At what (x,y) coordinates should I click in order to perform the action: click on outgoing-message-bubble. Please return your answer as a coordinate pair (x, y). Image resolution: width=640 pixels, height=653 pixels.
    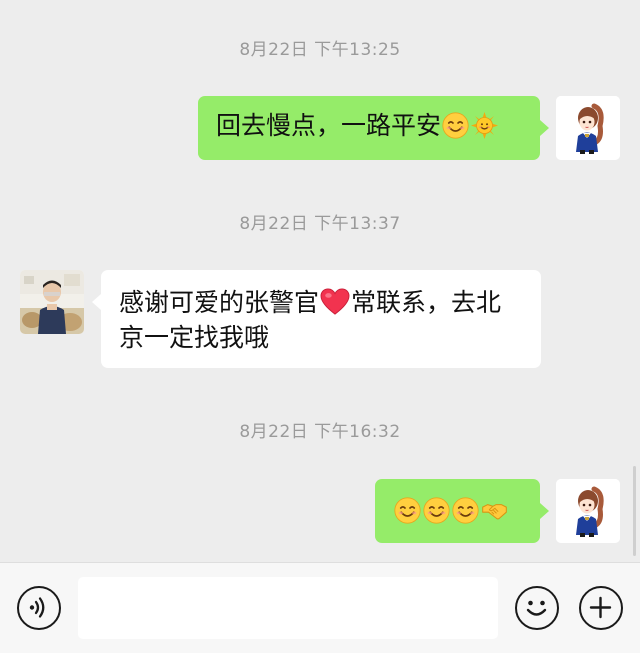
    Looking at the image, I should click on (457, 511).